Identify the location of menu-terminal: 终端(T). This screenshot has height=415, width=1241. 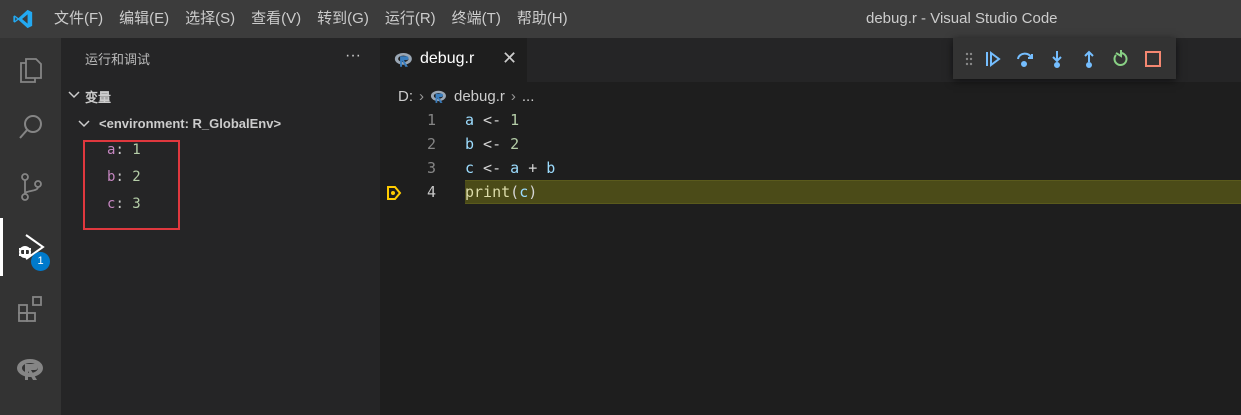
(476, 19).